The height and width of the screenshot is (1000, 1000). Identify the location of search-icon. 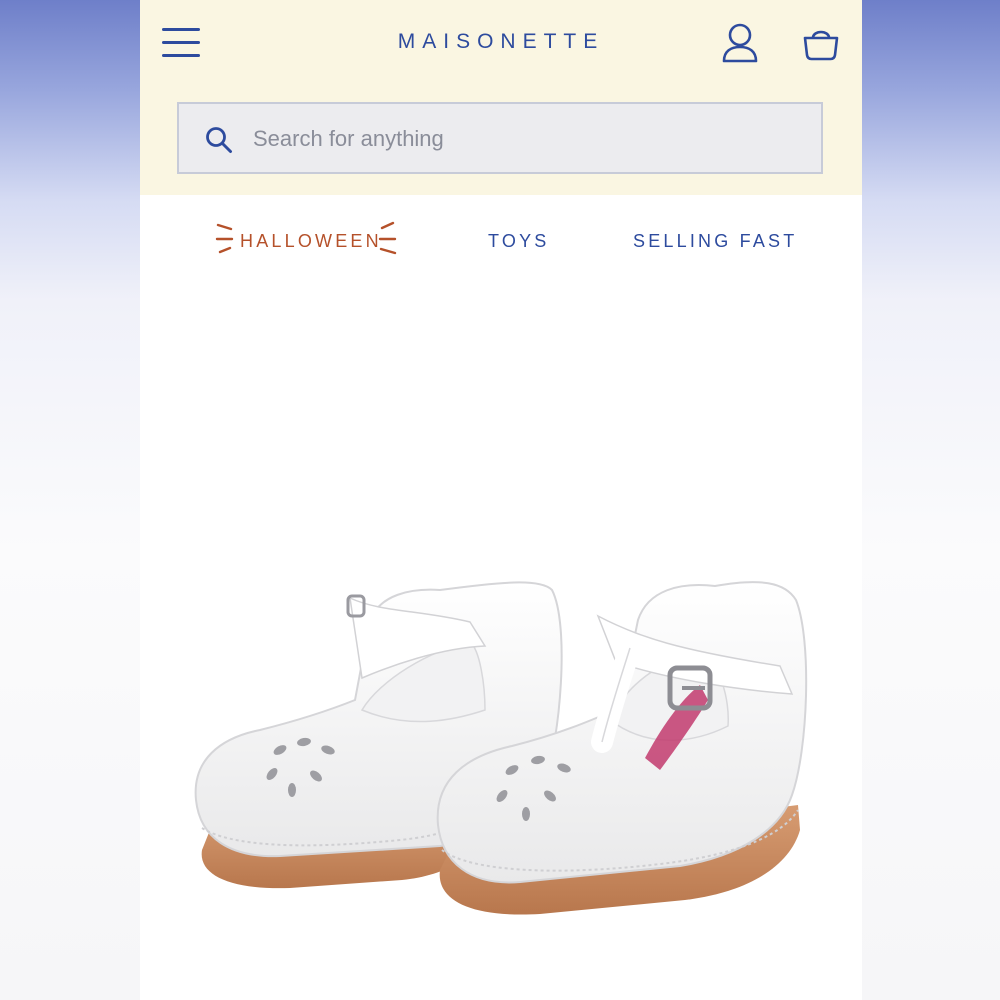
(219, 140).